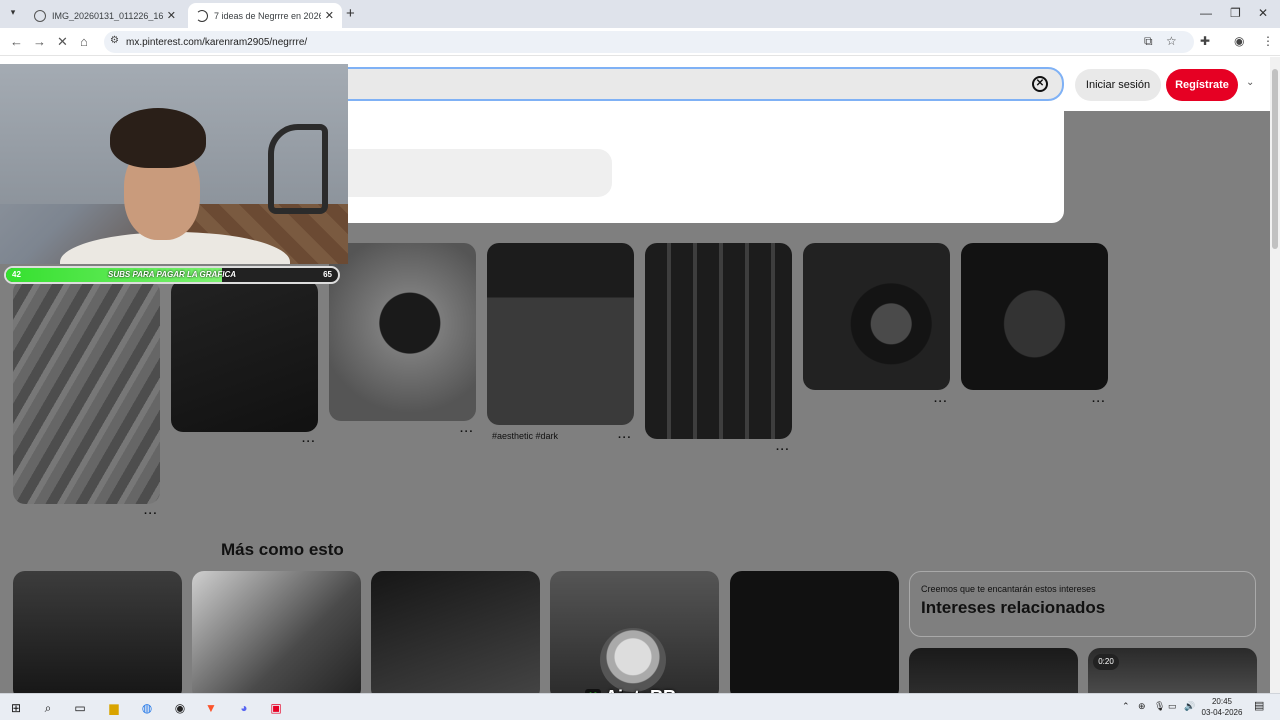  What do you see at coordinates (697, 84) in the screenshot?
I see `search-input: ✕` at bounding box center [697, 84].